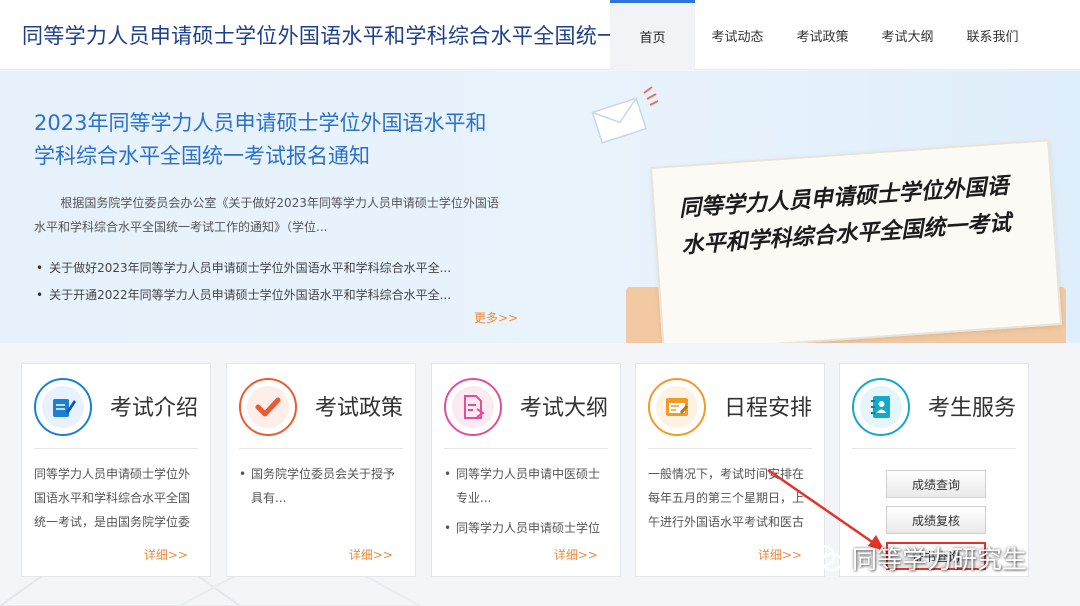 This screenshot has width=1080, height=606. What do you see at coordinates (677, 407) in the screenshot?
I see `calendar-schedule-icon` at bounding box center [677, 407].